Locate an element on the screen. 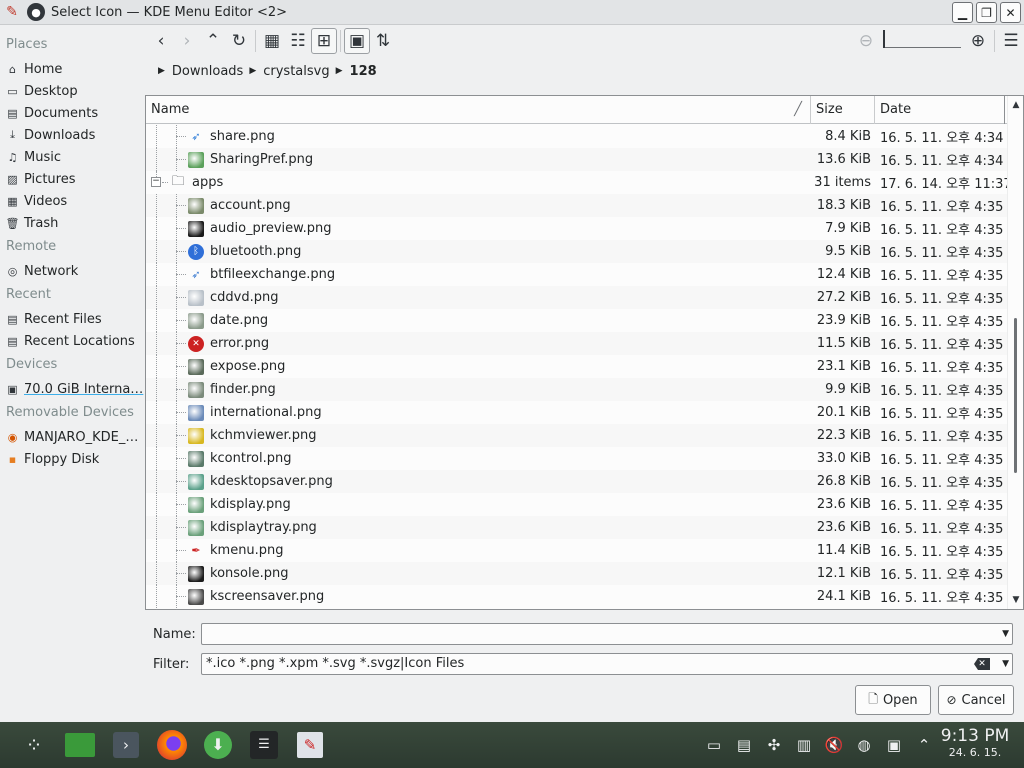 The height and width of the screenshot is (768, 1024). terminal-icon: › is located at coordinates (126, 745).